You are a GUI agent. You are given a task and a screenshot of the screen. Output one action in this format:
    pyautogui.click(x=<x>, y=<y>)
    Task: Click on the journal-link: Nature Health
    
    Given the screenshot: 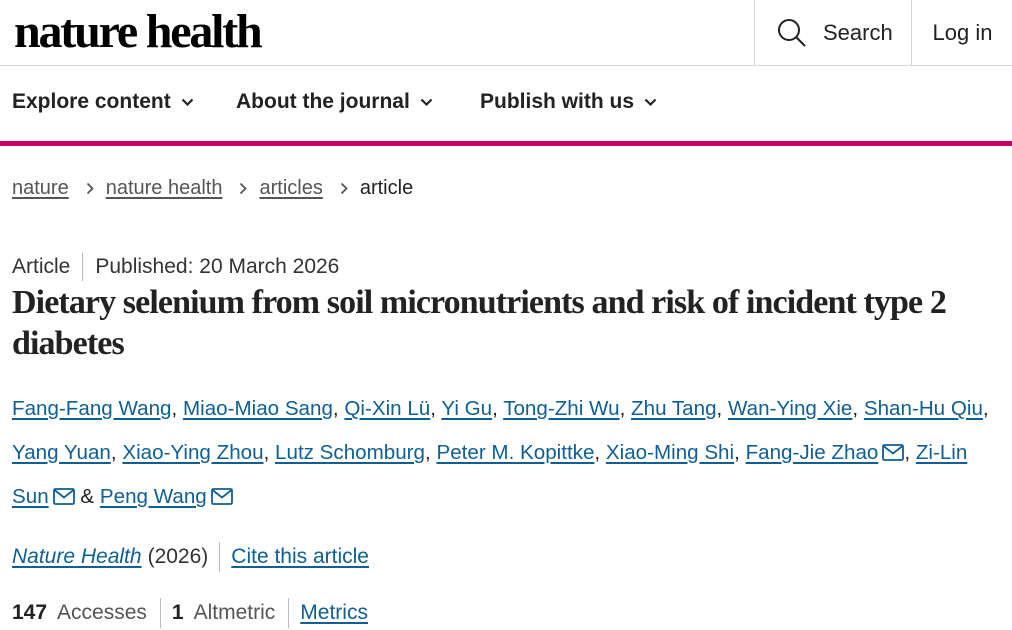 What is the action you would take?
    pyautogui.click(x=77, y=557)
    